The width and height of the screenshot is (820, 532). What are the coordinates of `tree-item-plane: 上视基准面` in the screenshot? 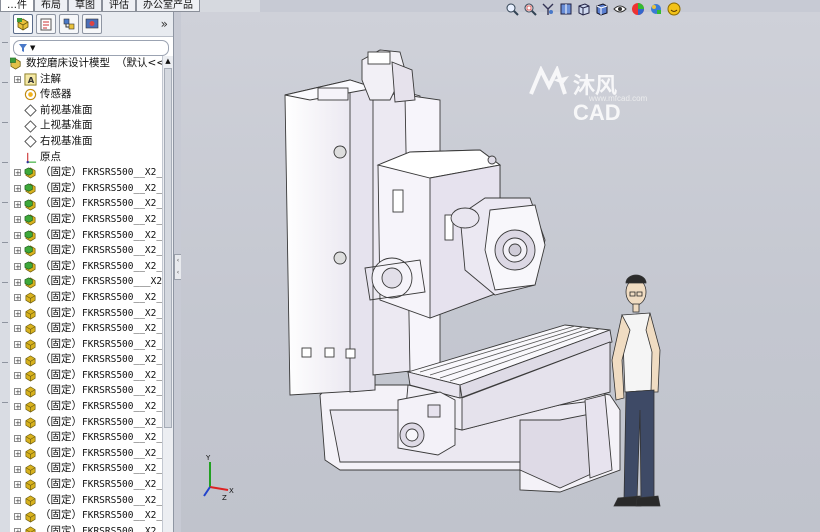 It's located at (86, 126).